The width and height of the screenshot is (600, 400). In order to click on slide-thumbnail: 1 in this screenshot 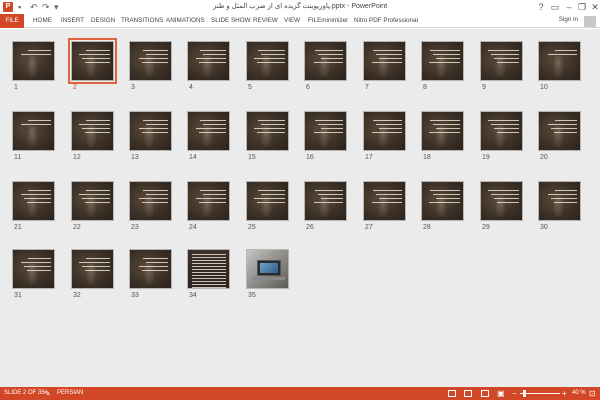, I will do `click(33, 66)`.